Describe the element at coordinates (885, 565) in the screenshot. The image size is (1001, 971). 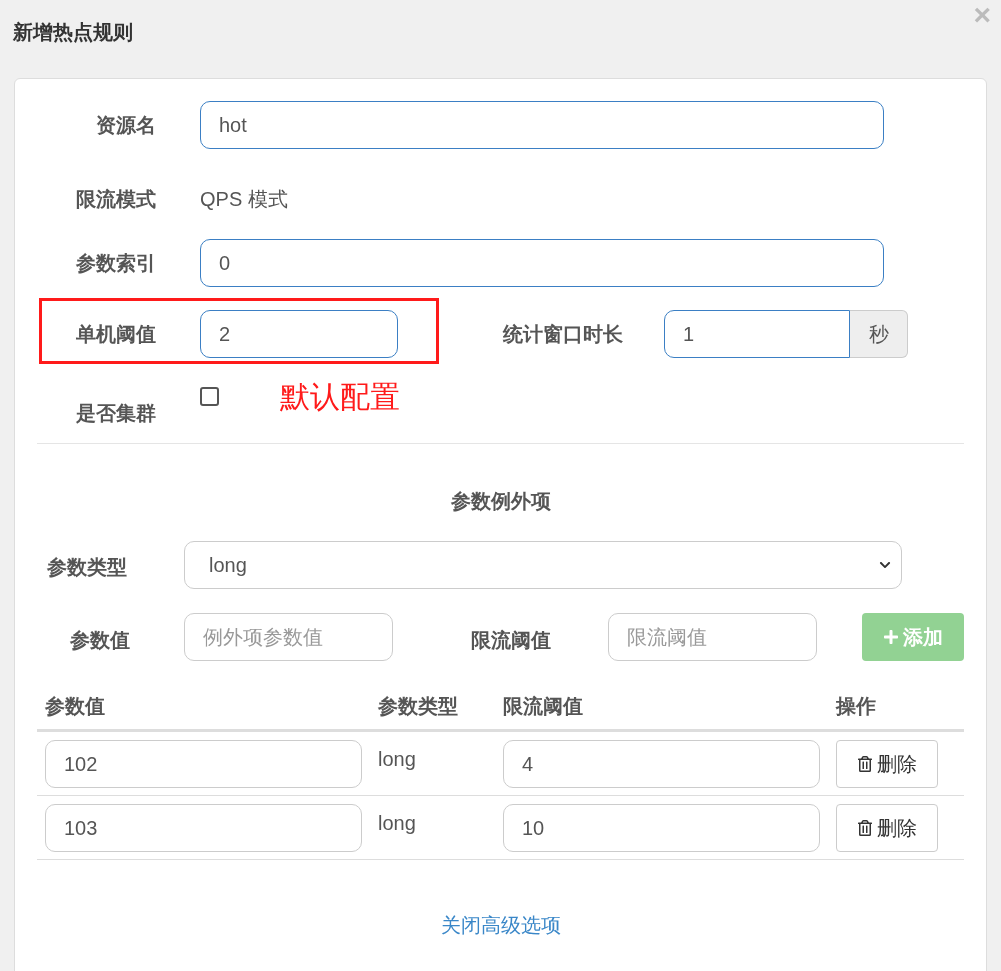
I see `chevron-down-icon` at that location.